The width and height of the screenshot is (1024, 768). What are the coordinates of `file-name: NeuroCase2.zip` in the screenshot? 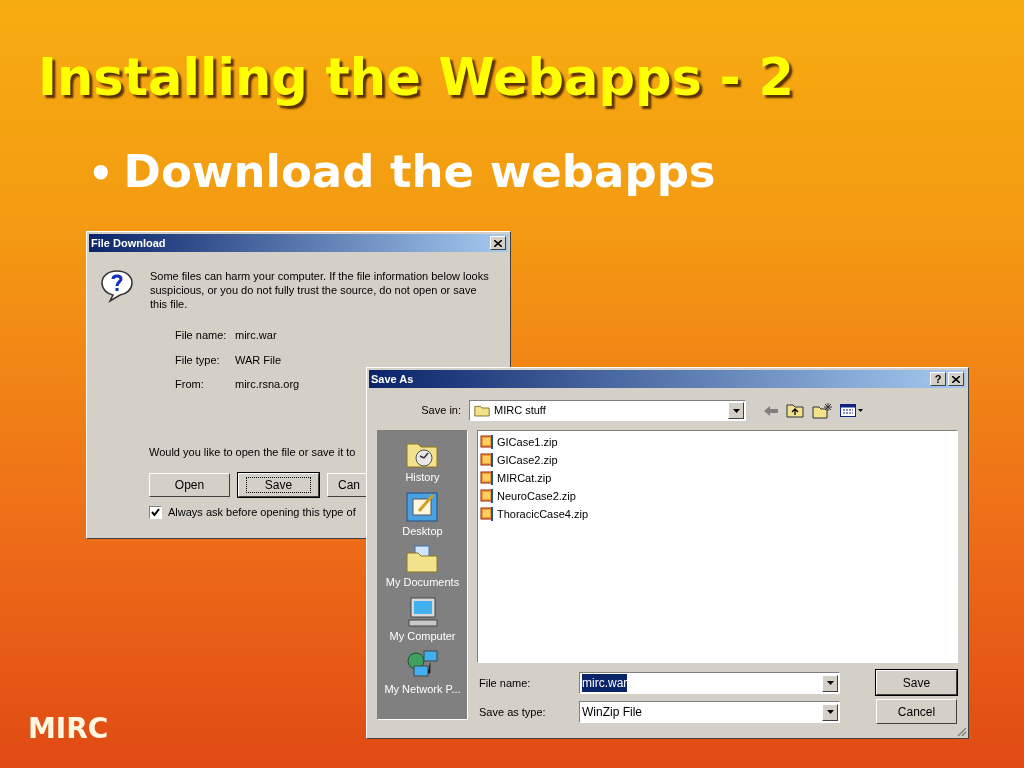 It's located at (536, 496).